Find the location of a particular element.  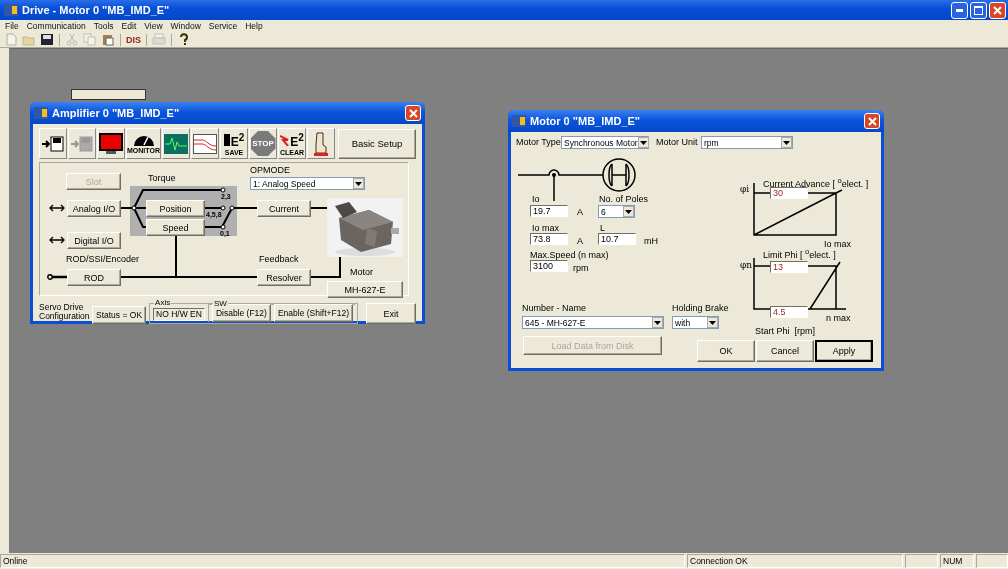

start-phi-field: 4.5 is located at coordinates (789, 312).